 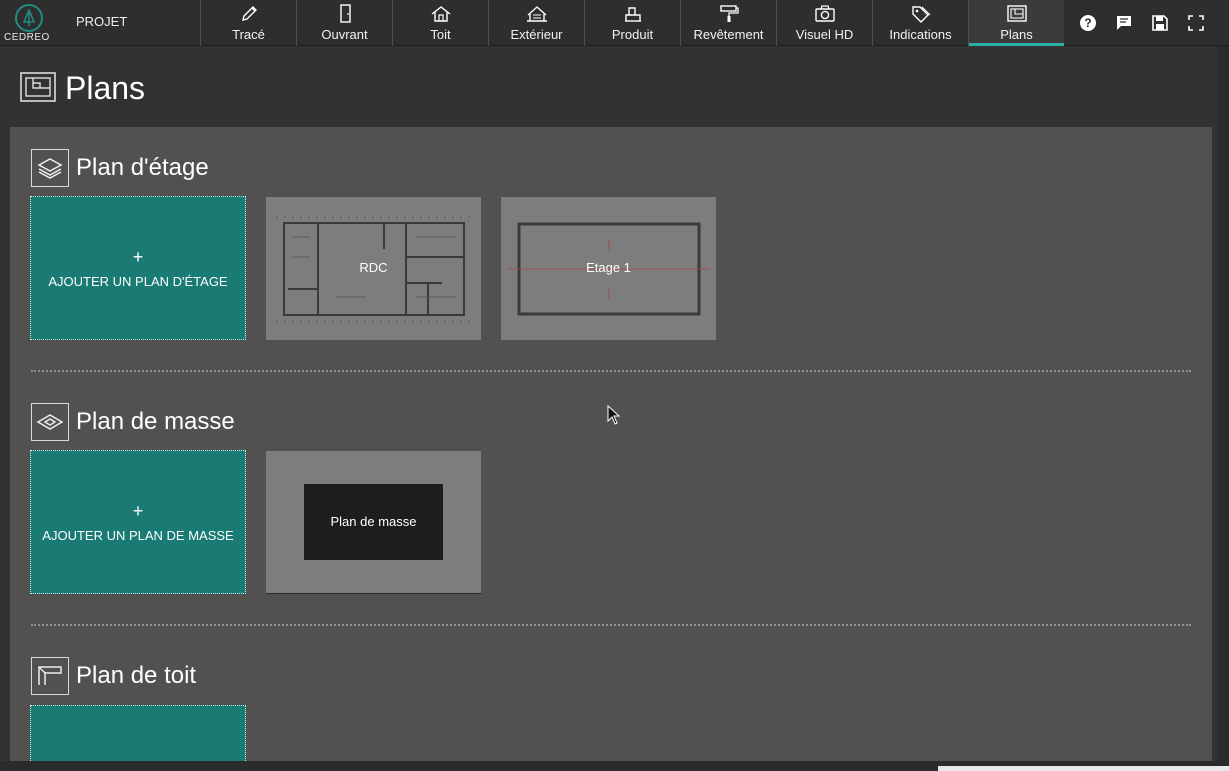 I want to click on comment-button, so click(x=1124, y=23).